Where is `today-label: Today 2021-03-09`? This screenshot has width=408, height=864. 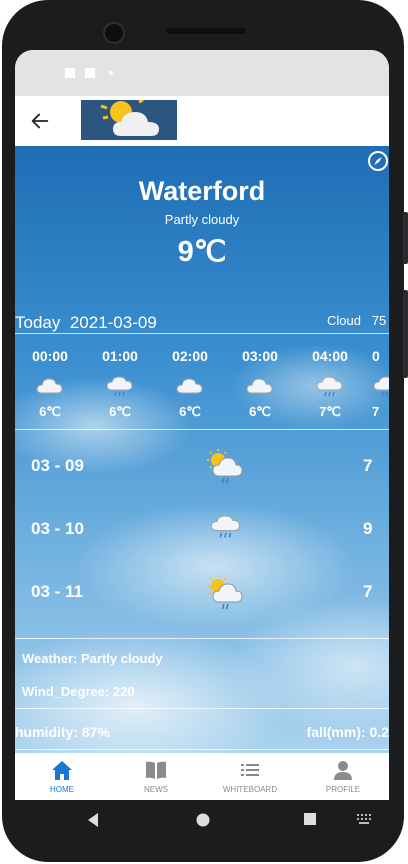
today-label: Today 2021-03-09 is located at coordinates (86, 323).